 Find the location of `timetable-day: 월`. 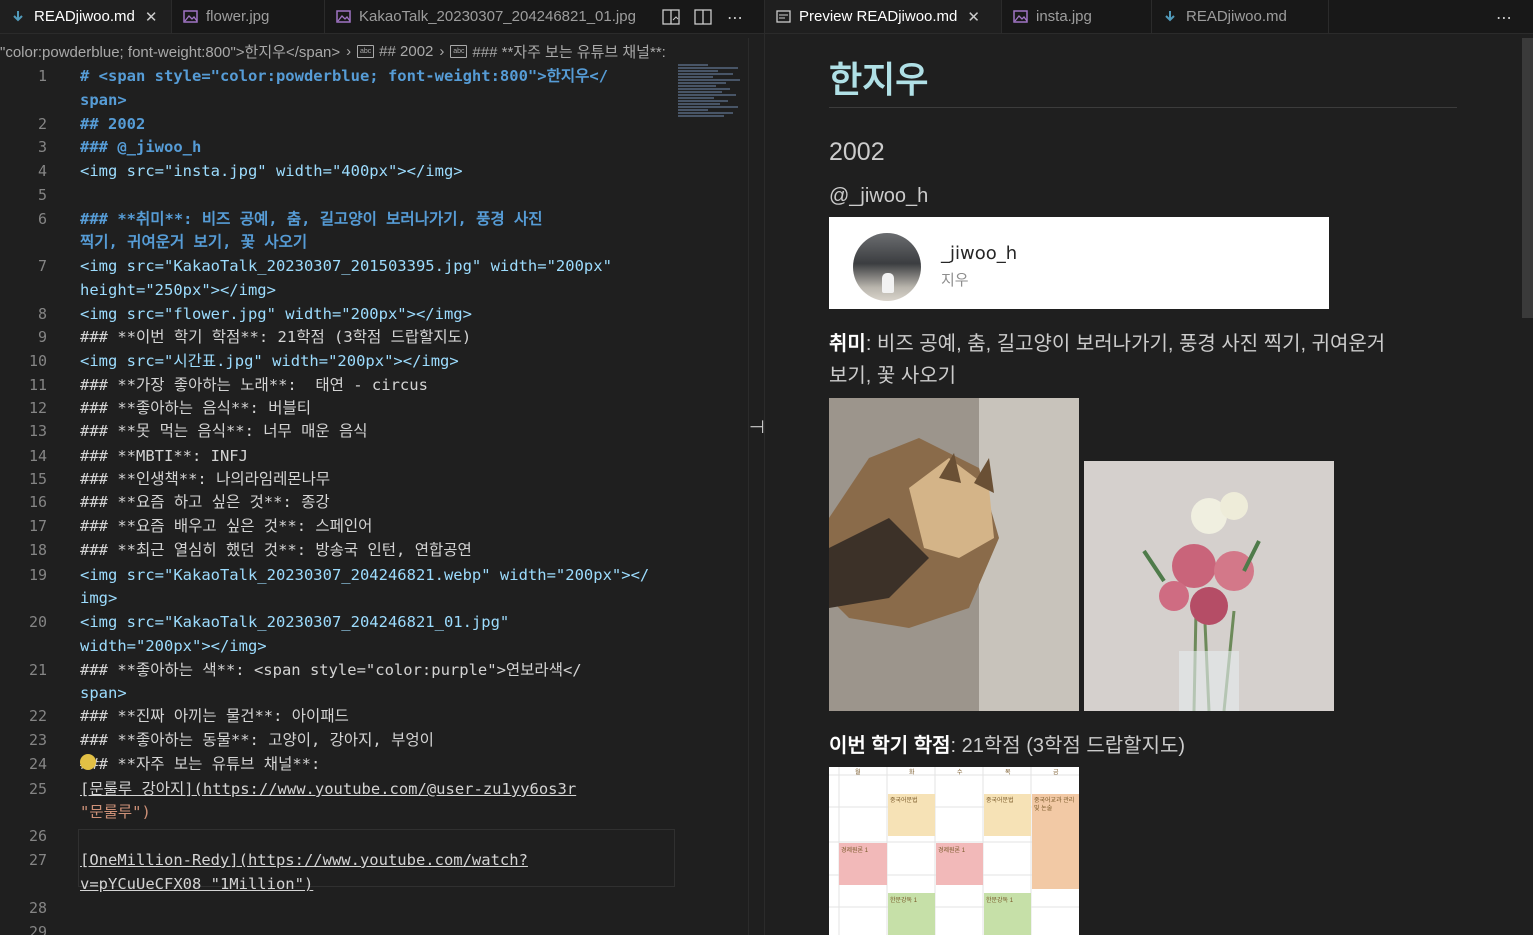

timetable-day: 월 is located at coordinates (858, 773).